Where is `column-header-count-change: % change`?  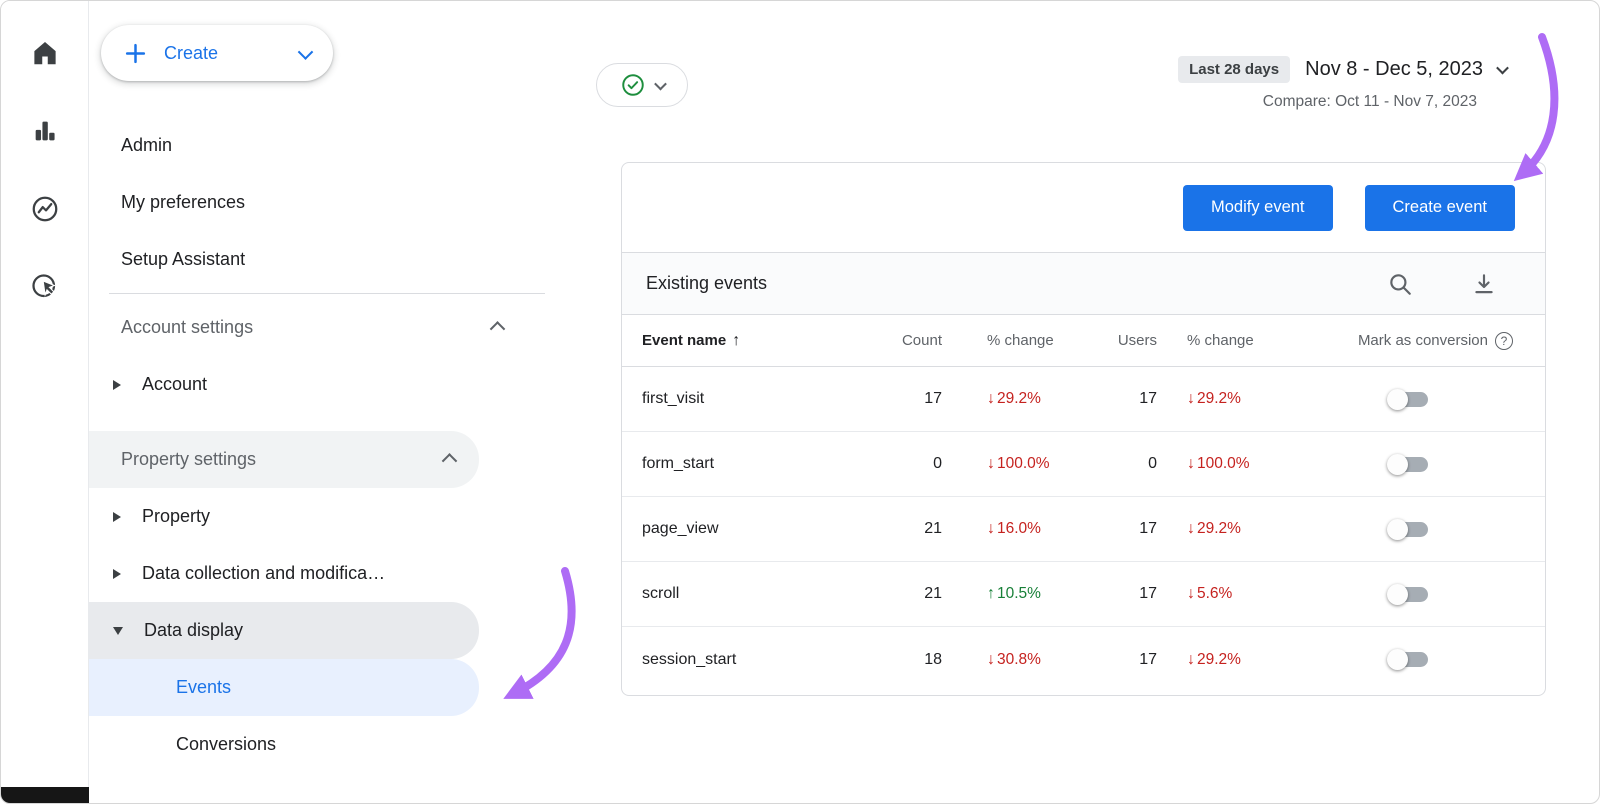 column-header-count-change: % change is located at coordinates (1020, 340).